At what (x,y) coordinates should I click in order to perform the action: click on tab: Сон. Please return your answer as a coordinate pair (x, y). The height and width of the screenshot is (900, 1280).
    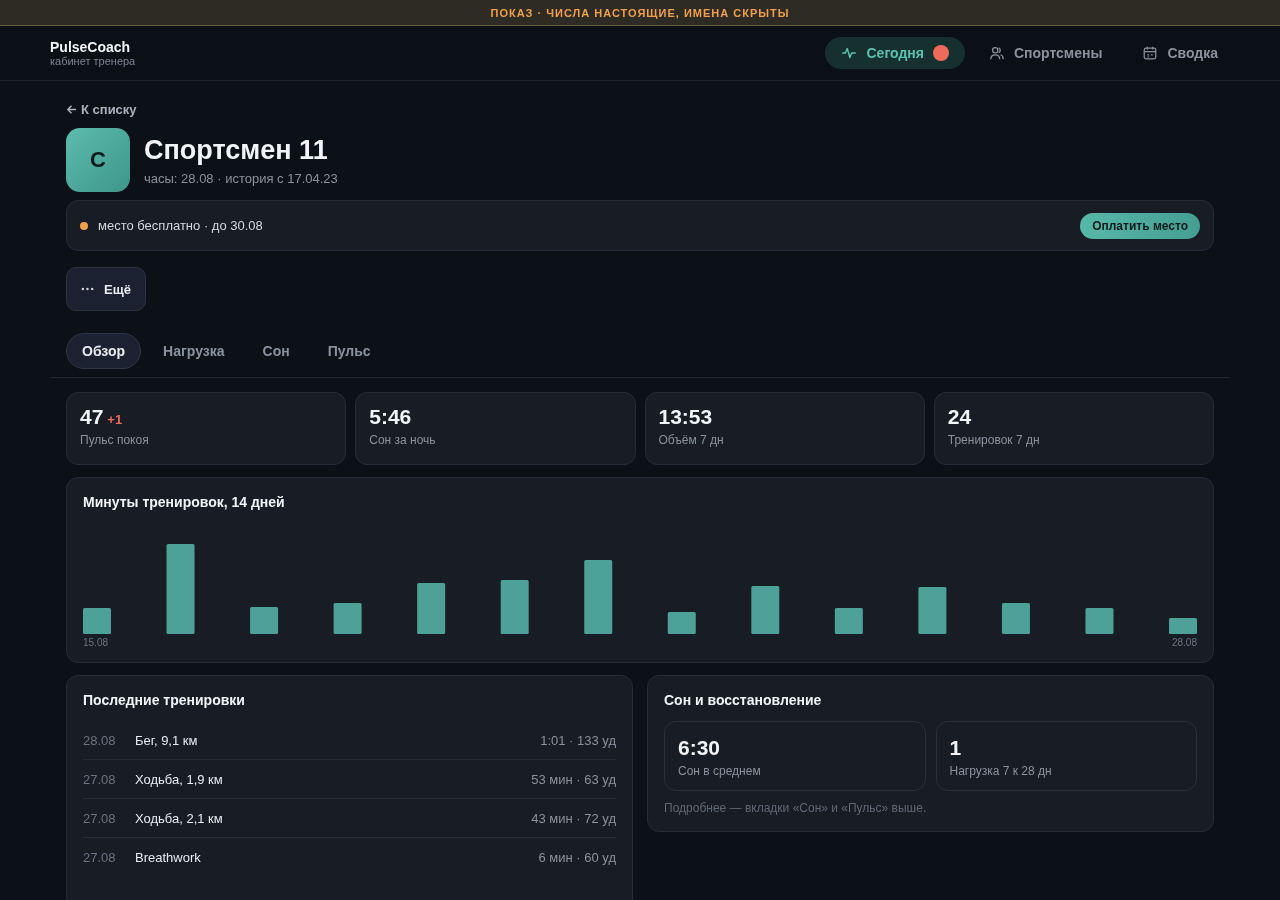
    Looking at the image, I should click on (276, 351).